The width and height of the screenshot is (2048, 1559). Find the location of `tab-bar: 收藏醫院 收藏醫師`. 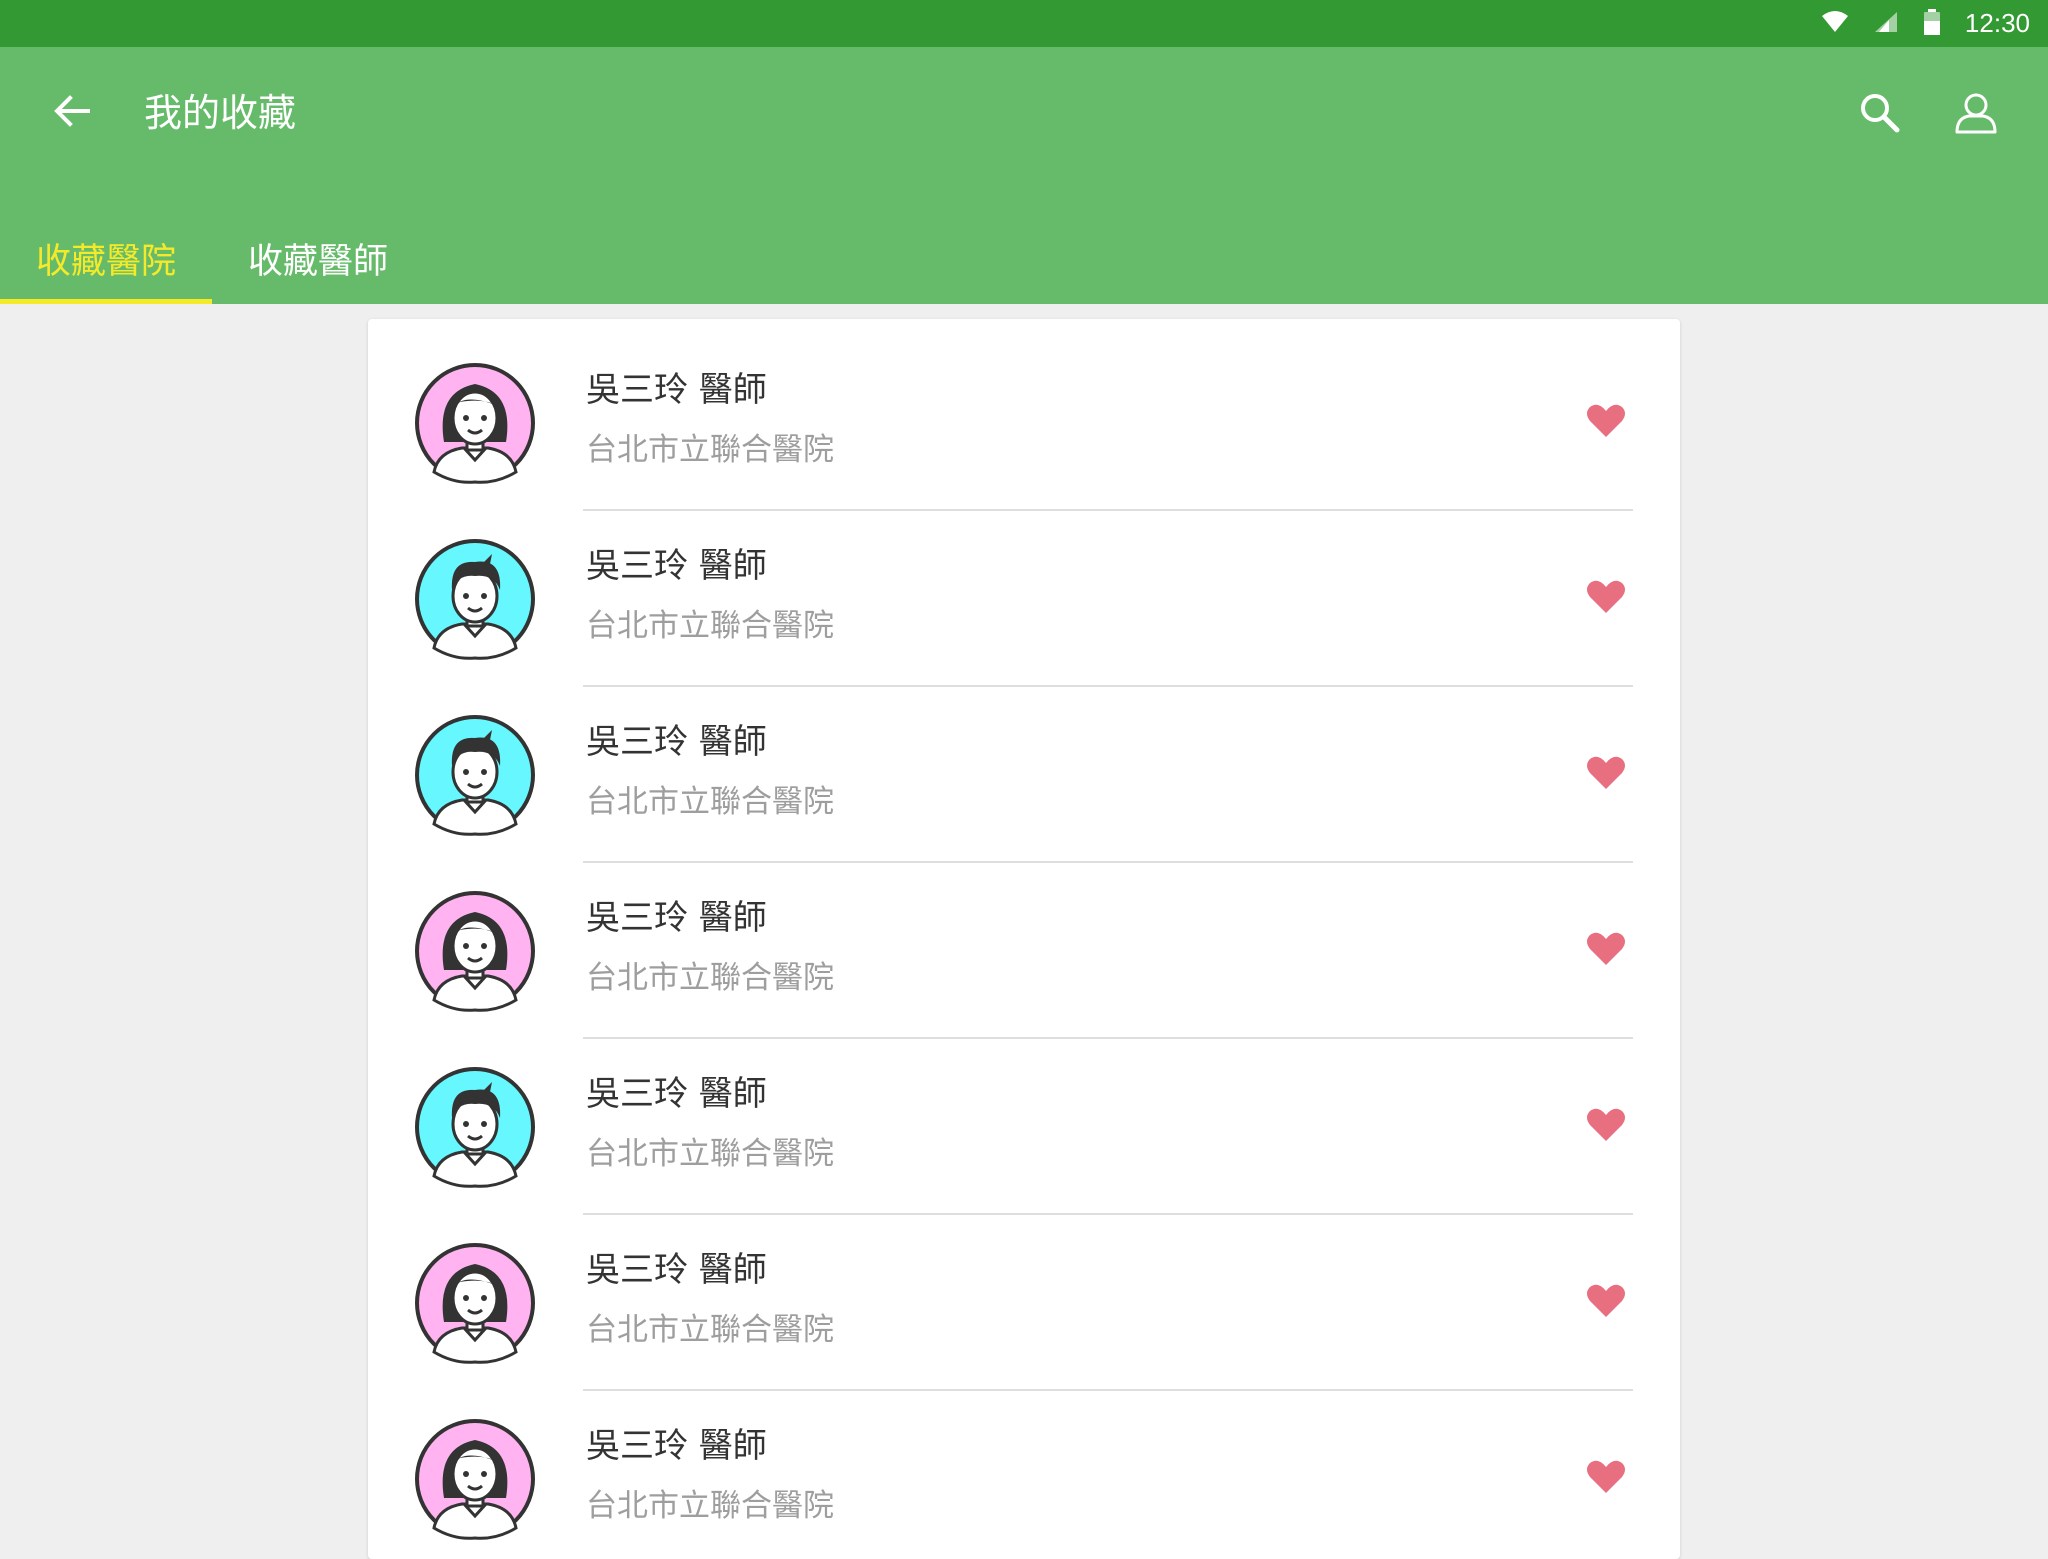

tab-bar: 收藏醫院 收藏醫師 is located at coordinates (212, 258).